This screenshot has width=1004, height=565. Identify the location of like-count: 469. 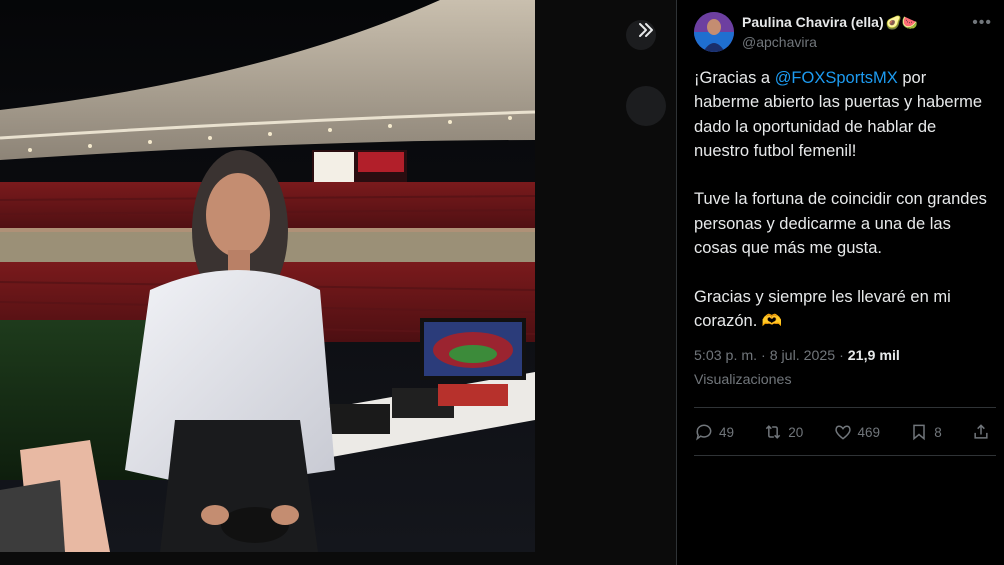
(869, 432).